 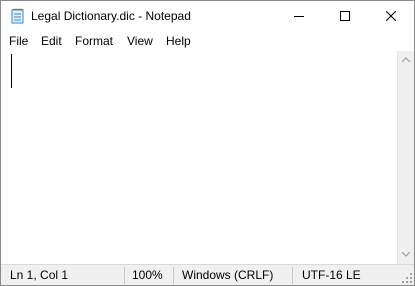 What do you see at coordinates (228, 275) in the screenshot?
I see `line-ending: Windows (CRLF)` at bounding box center [228, 275].